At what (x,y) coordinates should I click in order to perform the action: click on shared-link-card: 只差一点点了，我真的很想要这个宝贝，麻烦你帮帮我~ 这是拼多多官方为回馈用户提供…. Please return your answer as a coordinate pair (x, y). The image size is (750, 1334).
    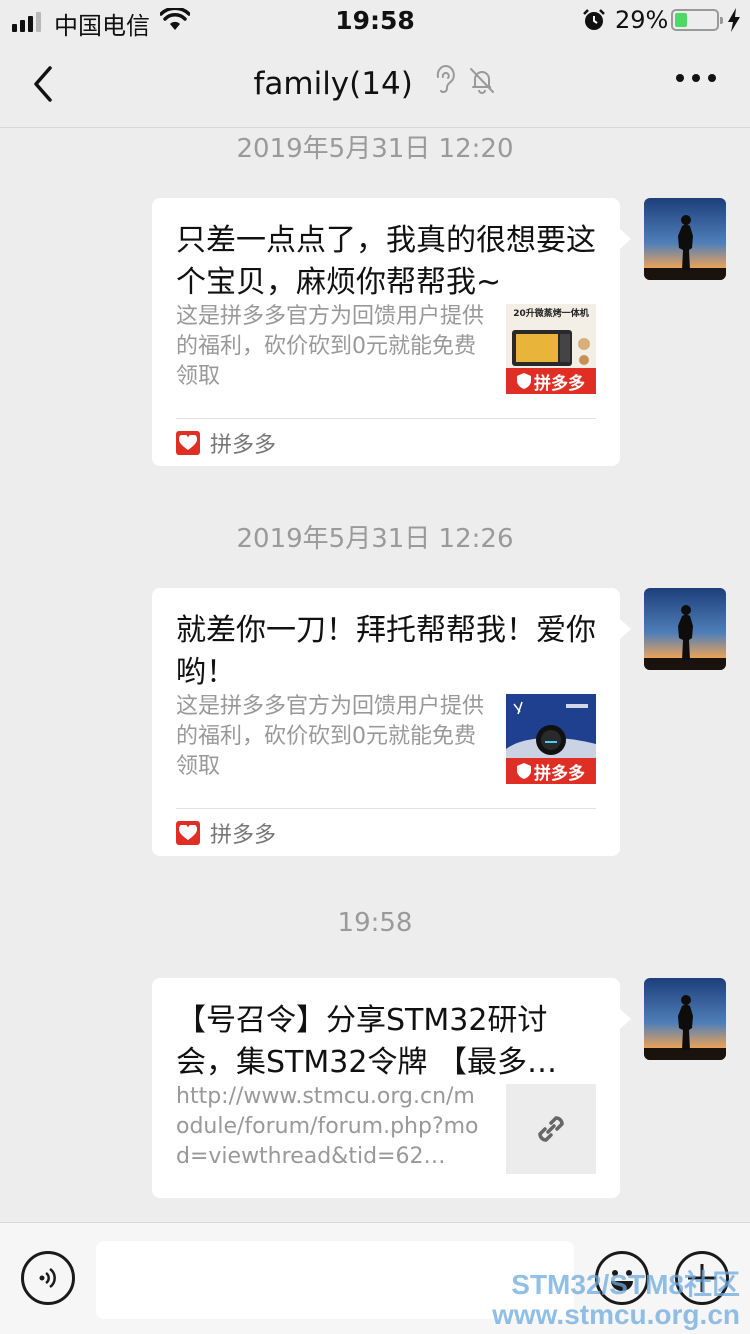
    Looking at the image, I should click on (391, 332).